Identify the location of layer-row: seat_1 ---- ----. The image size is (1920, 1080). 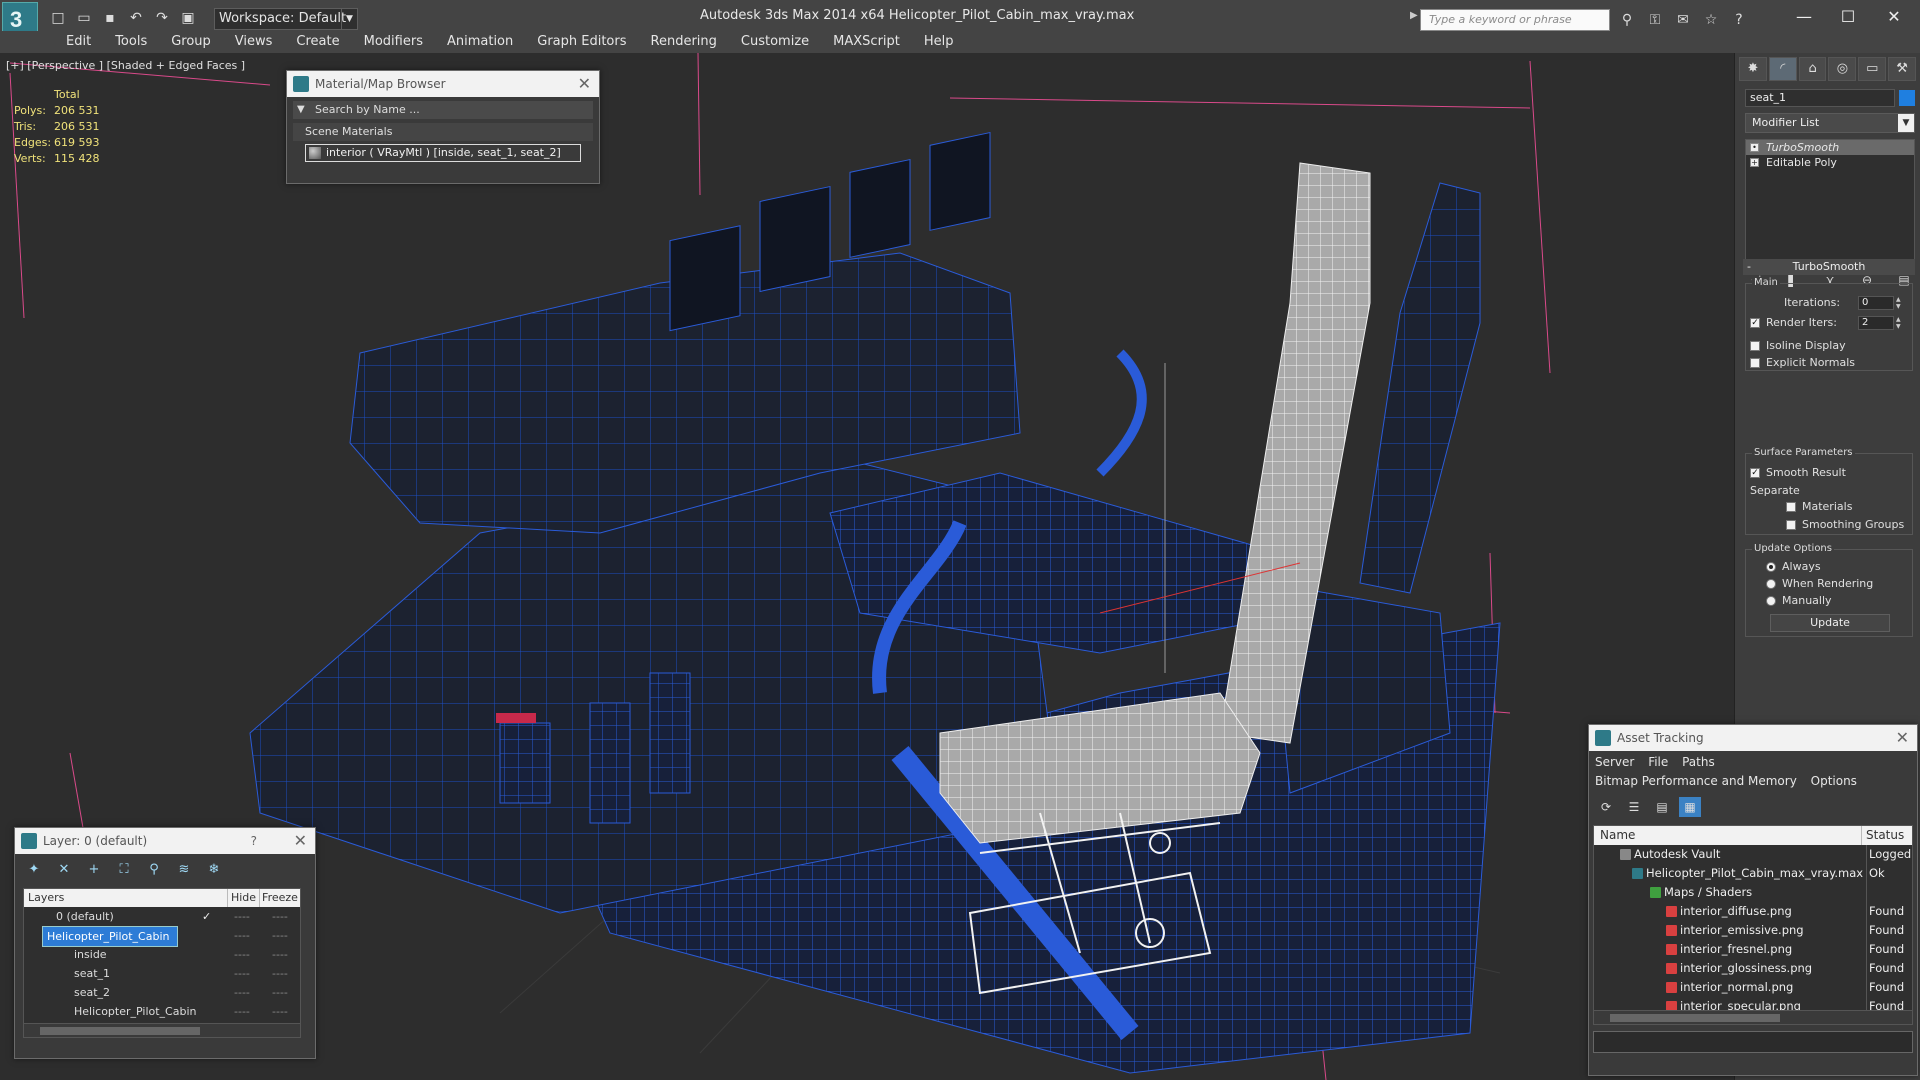
(162, 973).